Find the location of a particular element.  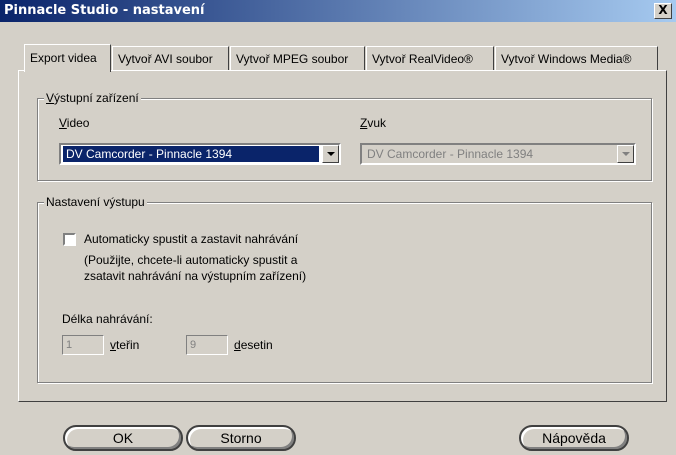

tab-label: Vytvoř Windows Media® is located at coordinates (566, 59).